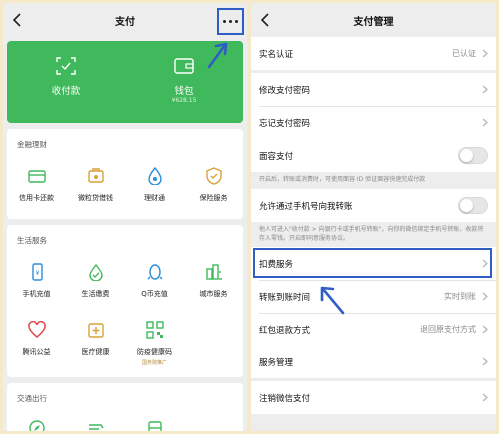  What do you see at coordinates (285, 123) in the screenshot?
I see `row-label: 忘记支付密码` at bounding box center [285, 123].